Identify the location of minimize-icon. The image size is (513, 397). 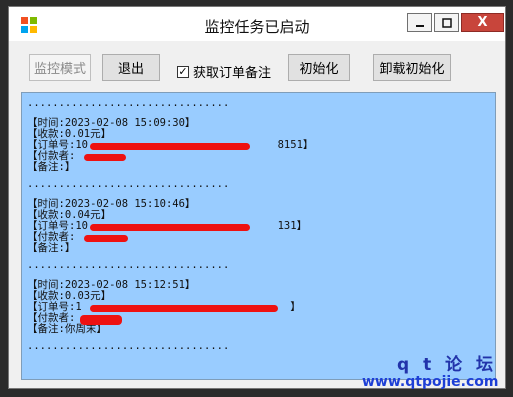
(419, 25).